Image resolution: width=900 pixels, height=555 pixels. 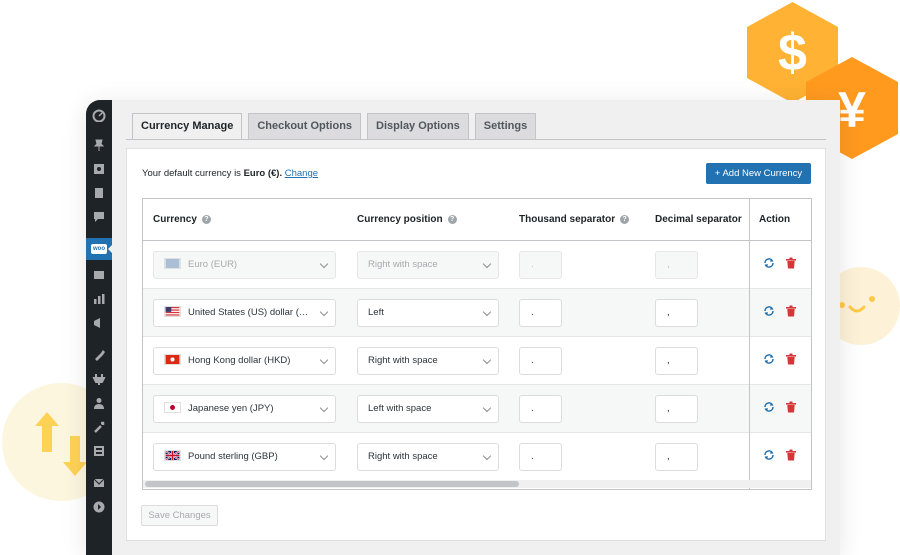 What do you see at coordinates (172, 407) in the screenshot?
I see `jp-flag-icon` at bounding box center [172, 407].